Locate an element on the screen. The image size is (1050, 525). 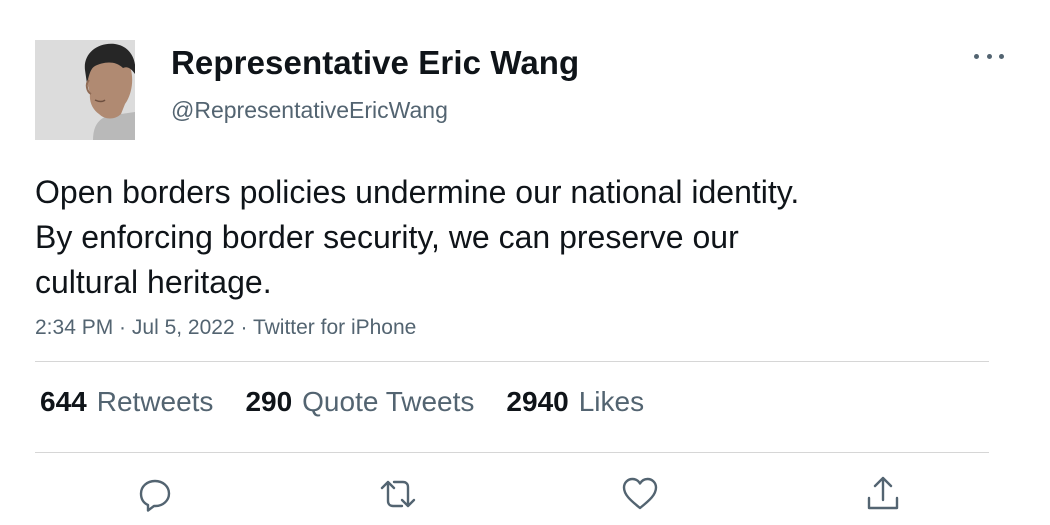
avatar-photo is located at coordinates (85, 90).